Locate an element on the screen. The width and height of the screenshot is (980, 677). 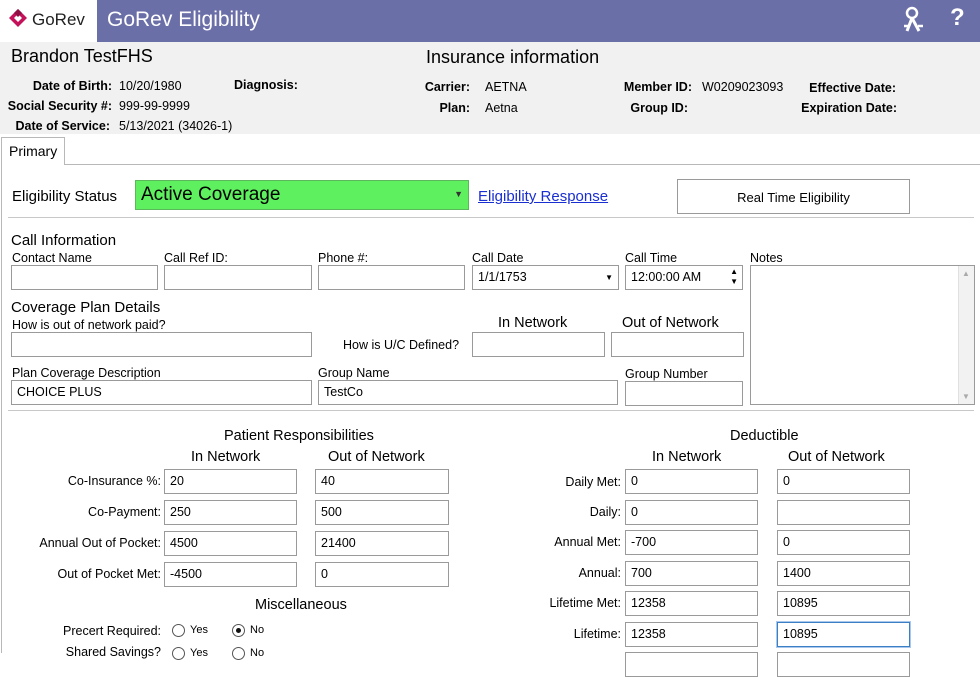
group-number-label: Group Number is located at coordinates (666, 374).